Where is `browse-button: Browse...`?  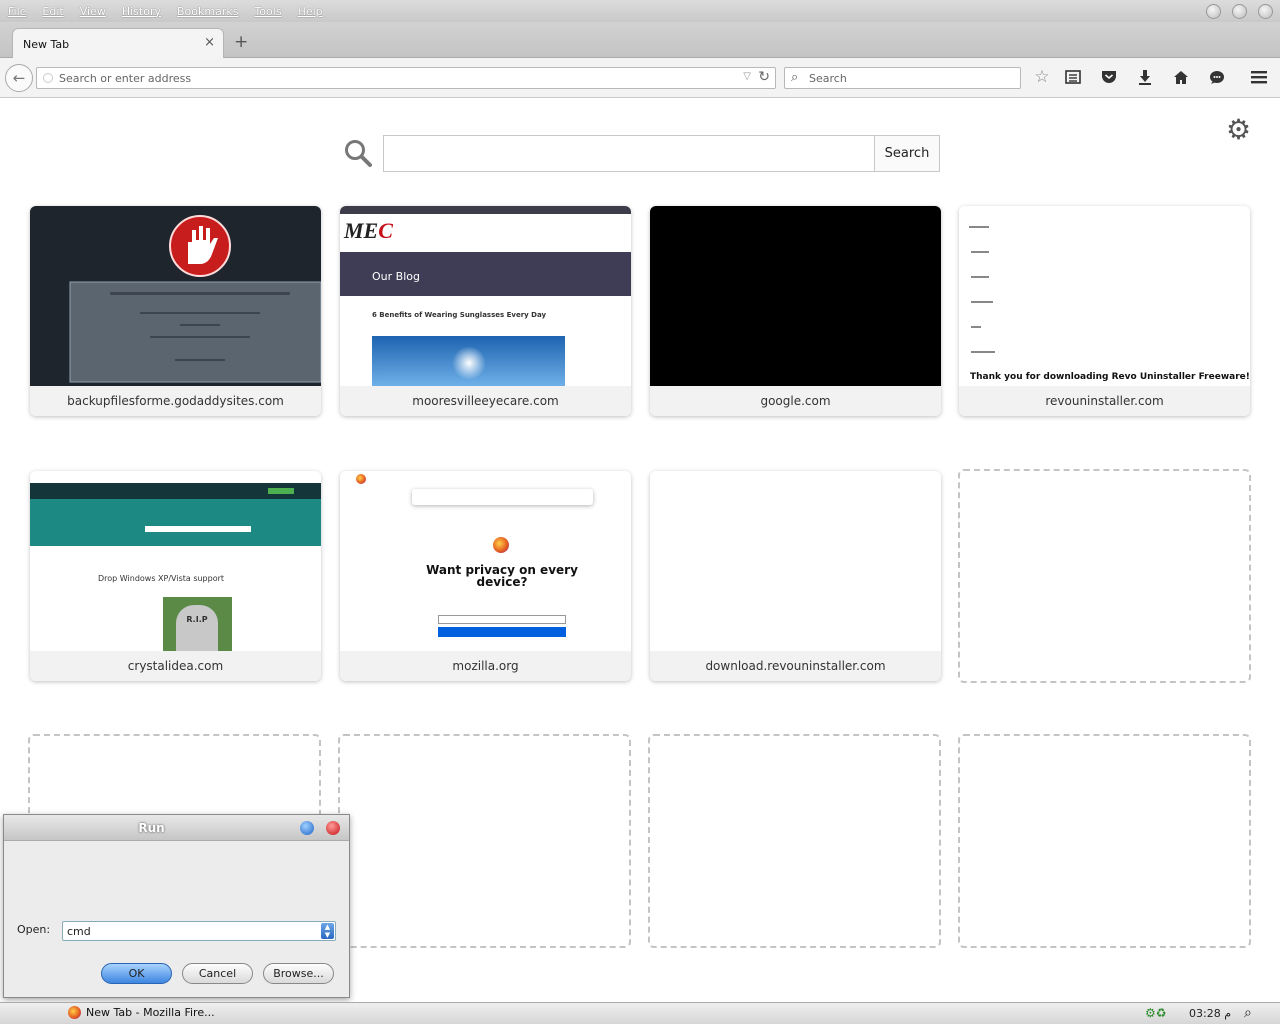
browse-button: Browse... is located at coordinates (298, 973).